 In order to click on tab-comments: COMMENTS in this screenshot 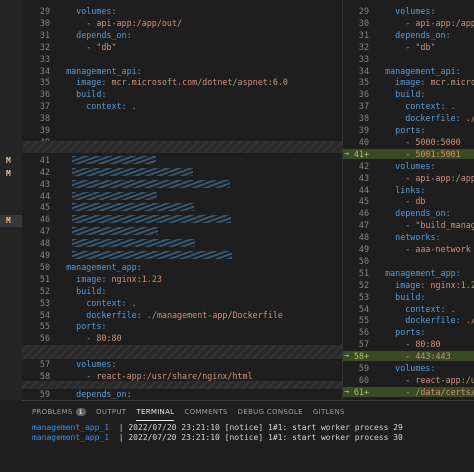, I will do `click(205, 412)`.